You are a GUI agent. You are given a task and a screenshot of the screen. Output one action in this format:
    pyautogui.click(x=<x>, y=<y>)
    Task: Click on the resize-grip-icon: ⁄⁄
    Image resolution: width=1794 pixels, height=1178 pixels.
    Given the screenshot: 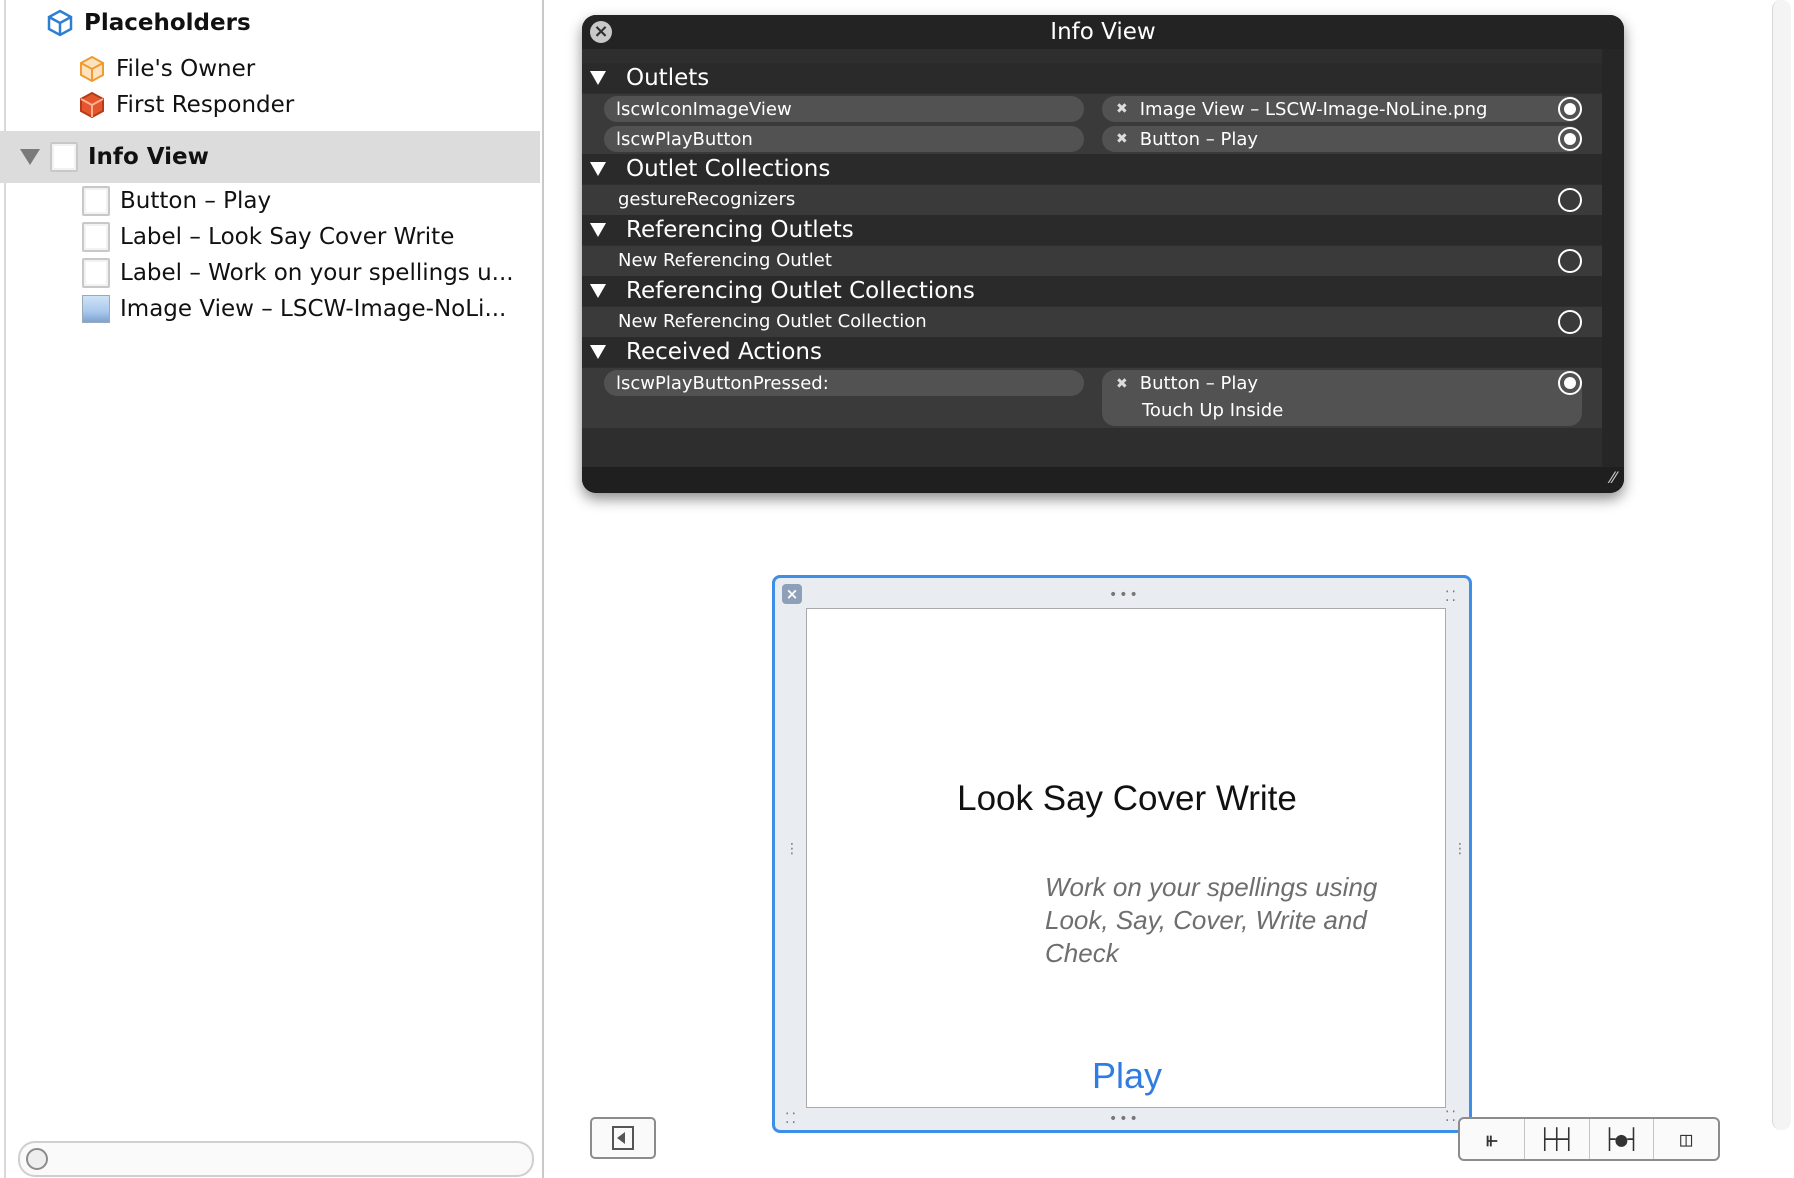 What is the action you would take?
    pyautogui.click(x=1613, y=477)
    